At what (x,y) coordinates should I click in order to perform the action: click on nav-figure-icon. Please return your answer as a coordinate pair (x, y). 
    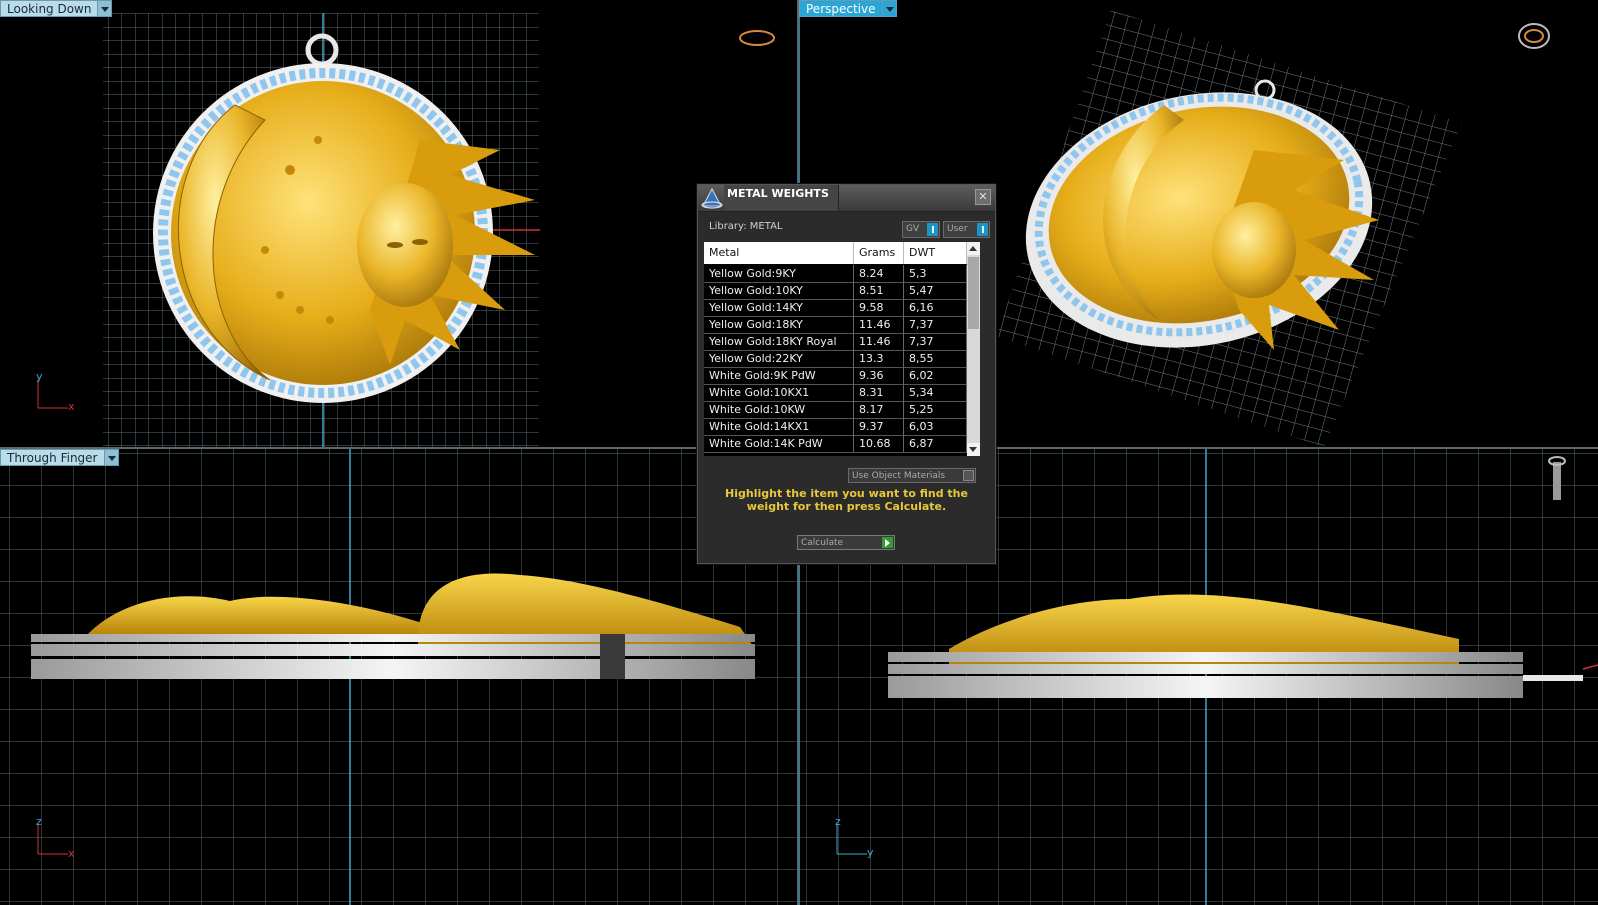
    Looking at the image, I should click on (1557, 481).